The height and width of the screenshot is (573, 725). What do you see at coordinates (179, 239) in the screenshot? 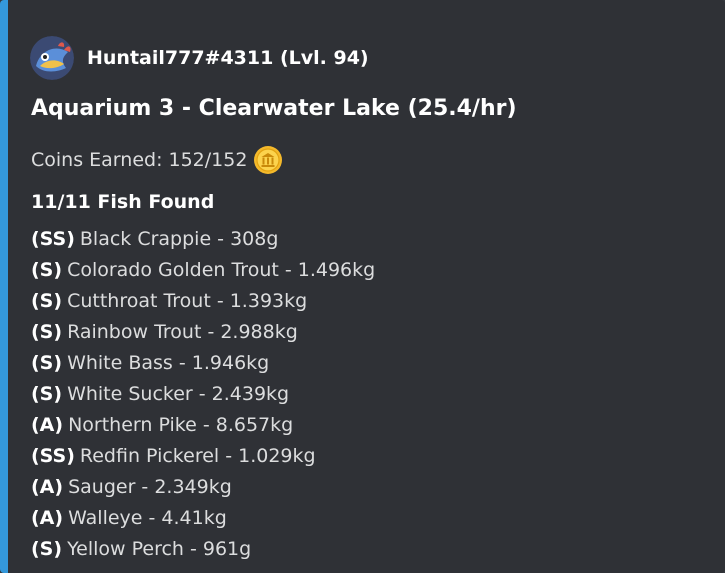
I see `fish-entry: Black Crappie - 308g` at bounding box center [179, 239].